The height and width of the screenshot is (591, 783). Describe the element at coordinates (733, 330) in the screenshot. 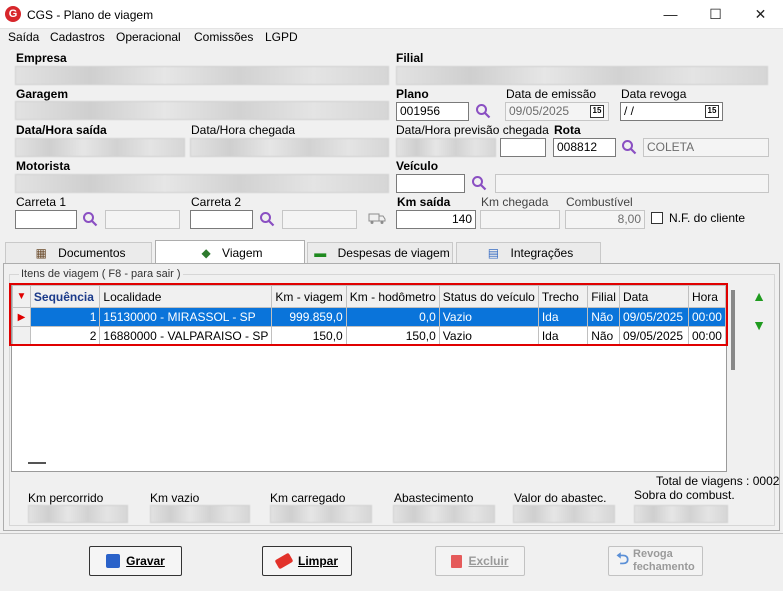

I see `scrollbar-thumb` at that location.